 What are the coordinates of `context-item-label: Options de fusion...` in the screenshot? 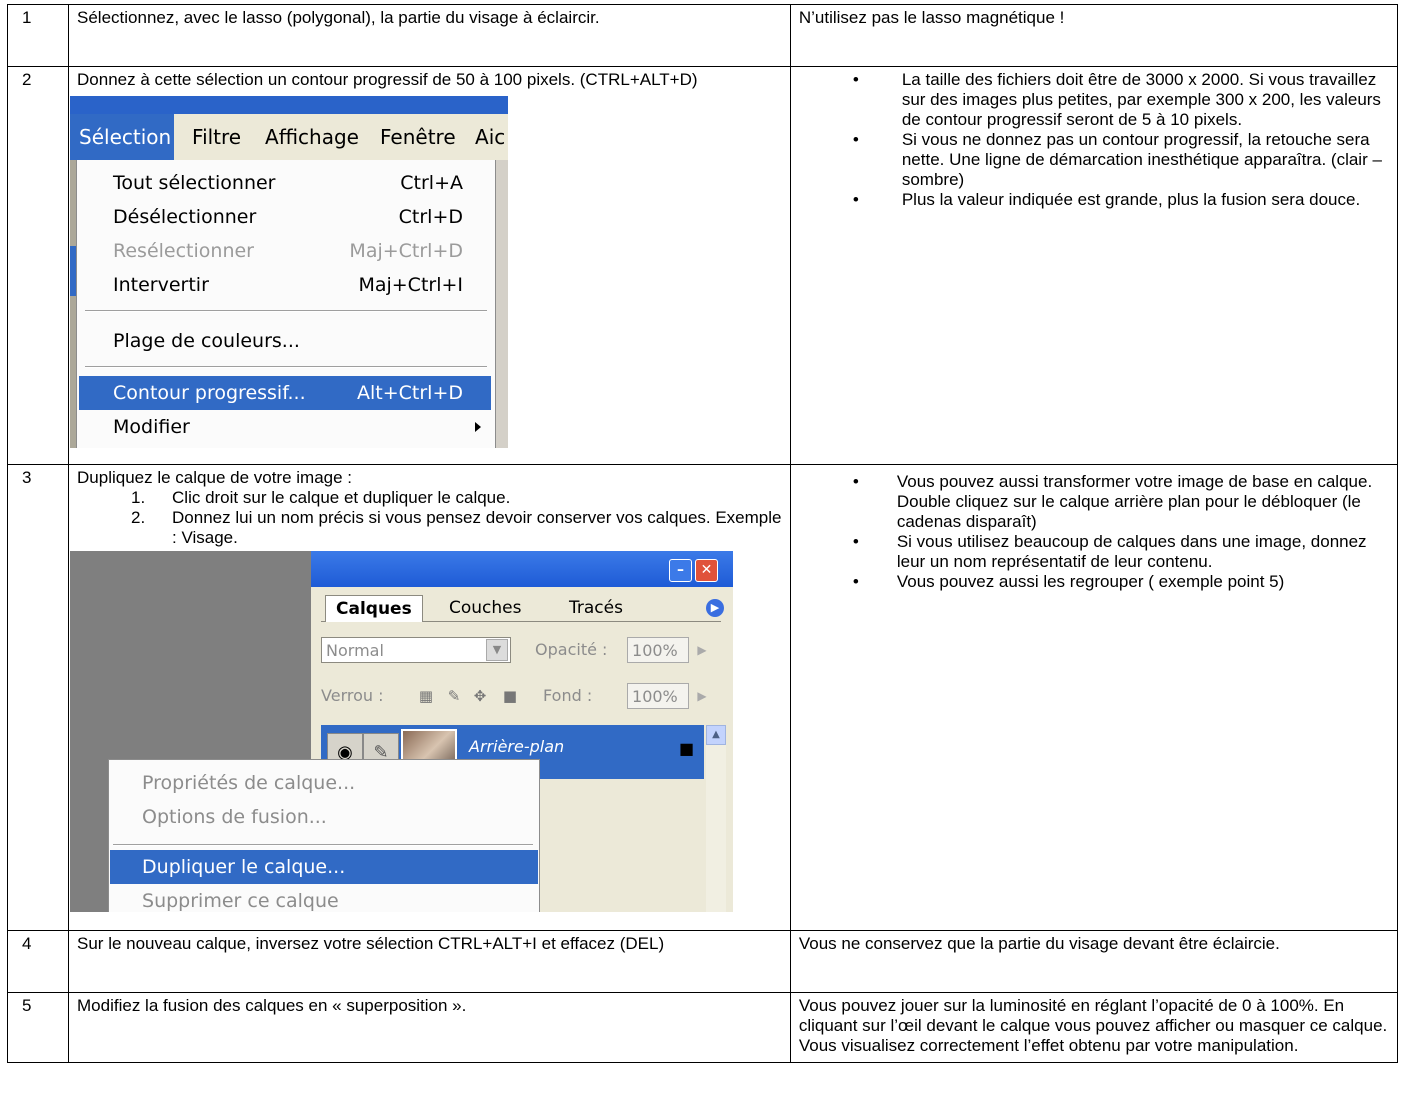 It's located at (234, 817).